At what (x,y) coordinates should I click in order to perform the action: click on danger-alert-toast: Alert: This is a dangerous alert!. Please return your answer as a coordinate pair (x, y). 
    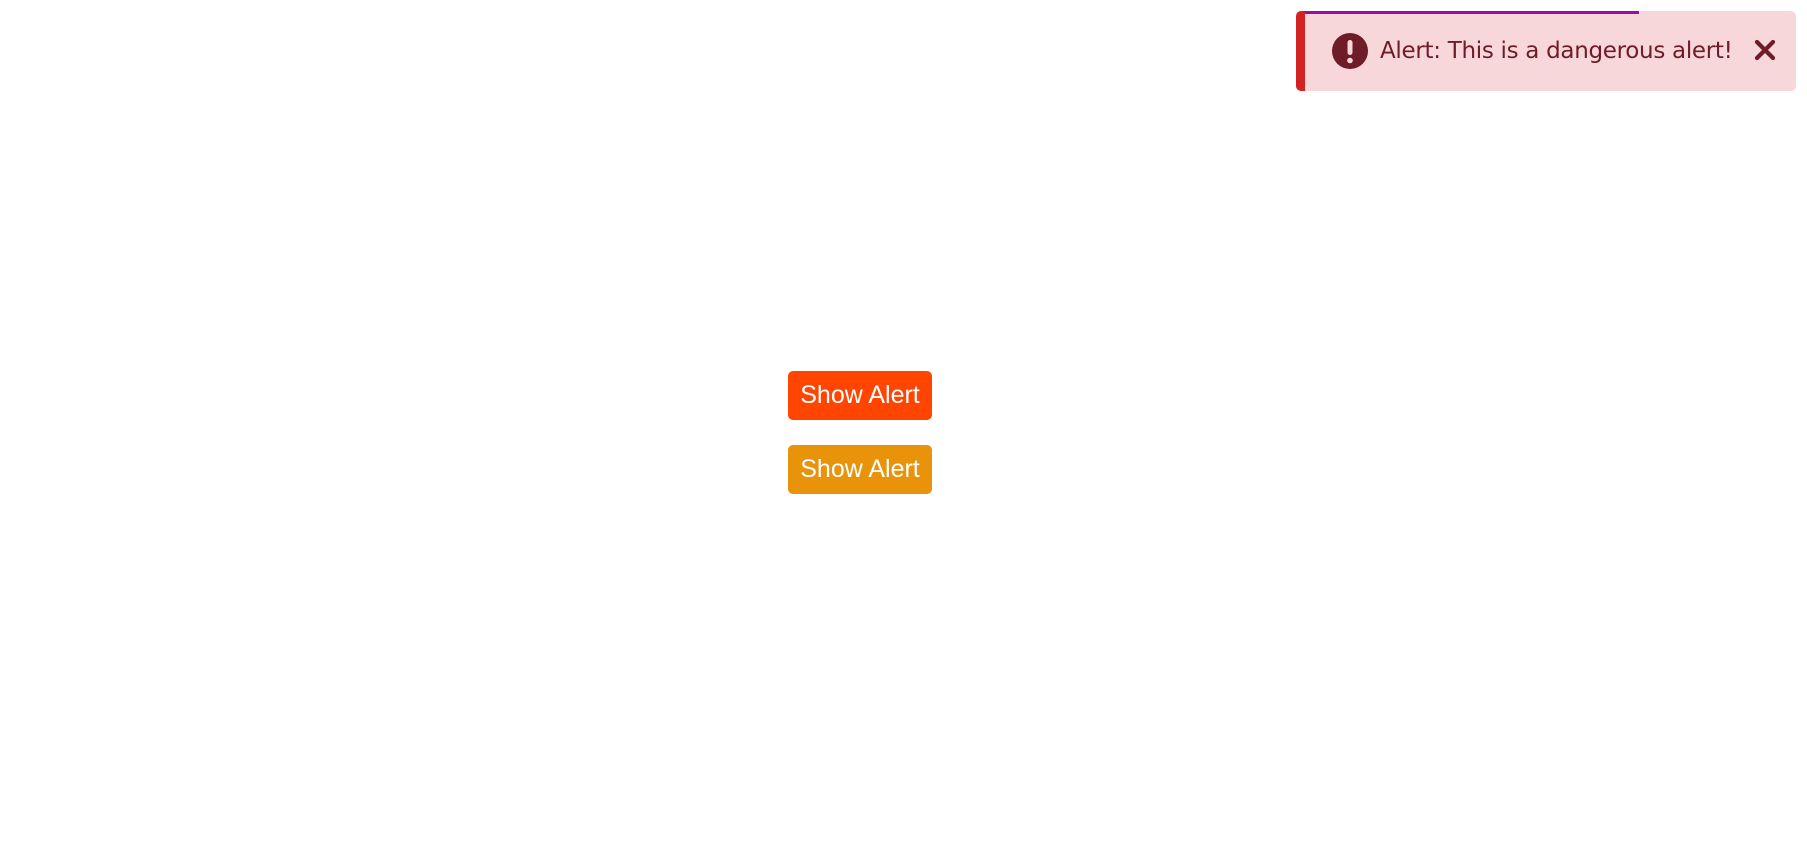
    Looking at the image, I should click on (1546, 51).